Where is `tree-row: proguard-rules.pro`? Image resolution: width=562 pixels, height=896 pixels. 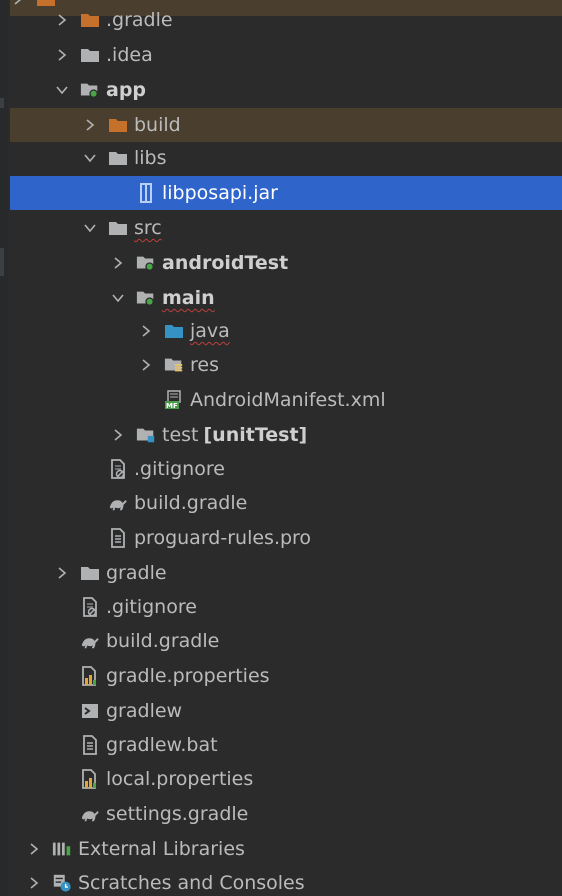 tree-row: proguard-rules.pro is located at coordinates (286, 538).